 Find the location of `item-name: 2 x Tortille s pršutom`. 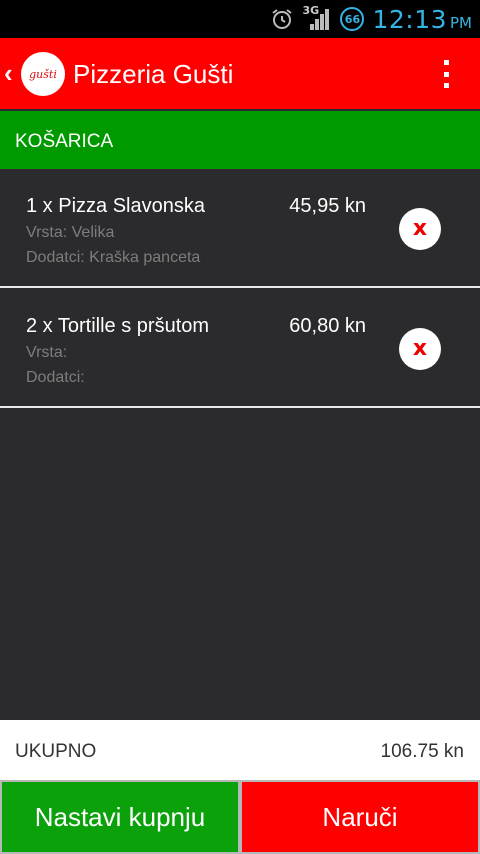

item-name: 2 x Tortille s pršutom is located at coordinates (118, 326).